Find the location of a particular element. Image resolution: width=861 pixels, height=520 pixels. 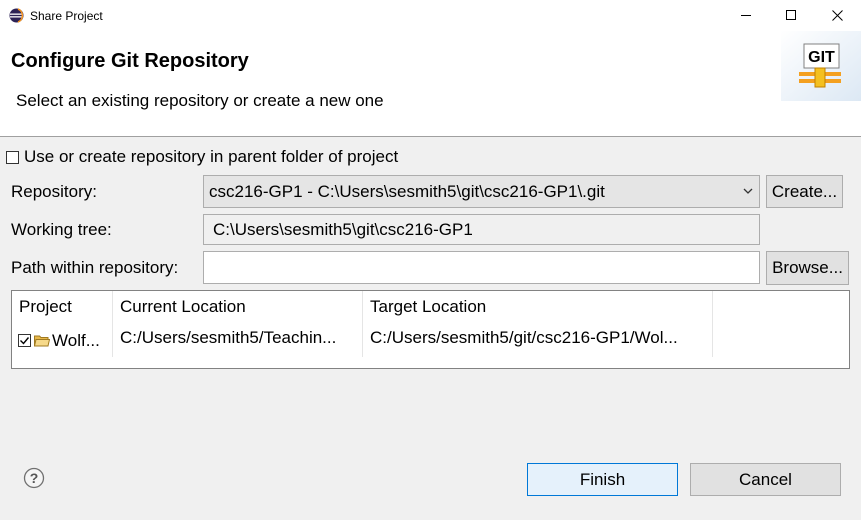

maximize-button is located at coordinates (791, 15).